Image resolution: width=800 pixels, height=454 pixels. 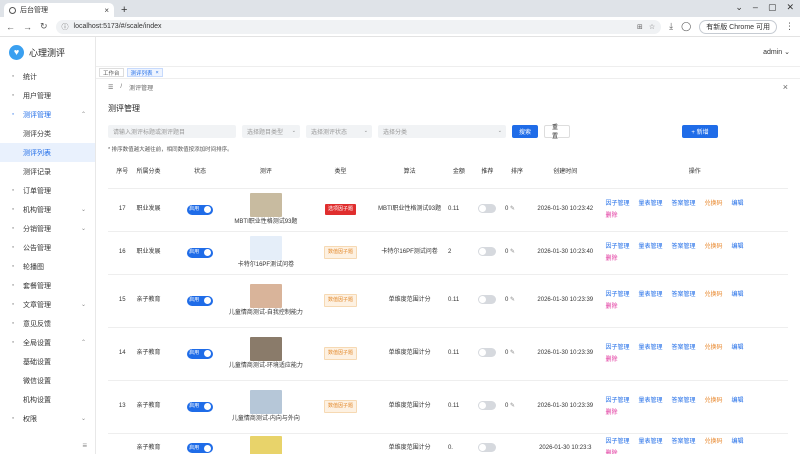 What do you see at coordinates (172, 131) in the screenshot?
I see `search-input: 请输入测评标题或测评题目` at bounding box center [172, 131].